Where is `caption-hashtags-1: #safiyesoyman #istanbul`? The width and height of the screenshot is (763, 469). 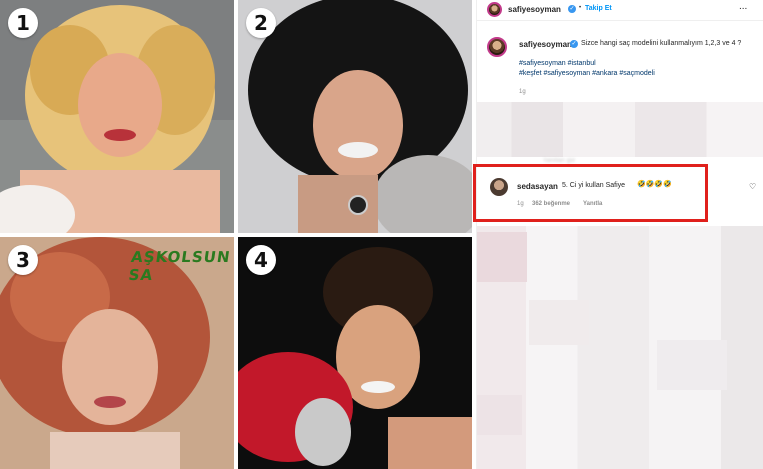
caption-hashtags-1: #safiyesoyman #istanbul is located at coordinates (557, 64).